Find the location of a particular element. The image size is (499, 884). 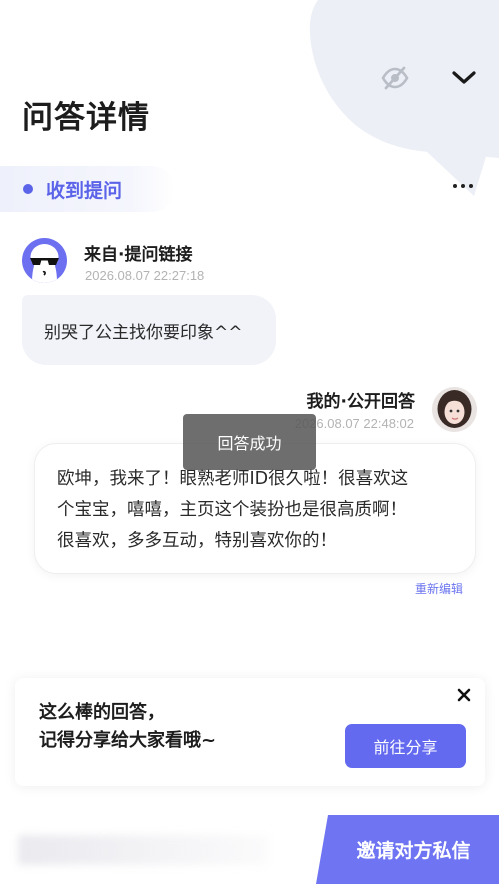

question-timestamp: 2026.08.07 22:27:18 is located at coordinates (145, 275).